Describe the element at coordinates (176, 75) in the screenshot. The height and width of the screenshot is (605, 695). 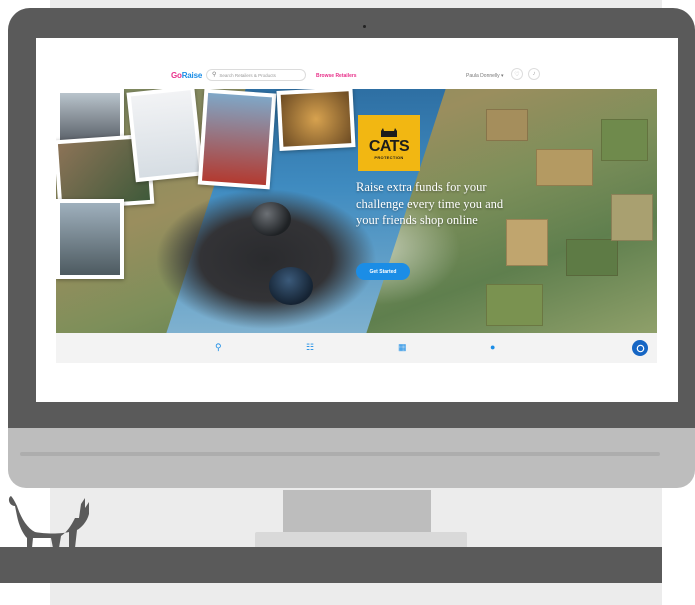
I see `logo-part-go: Go` at that location.